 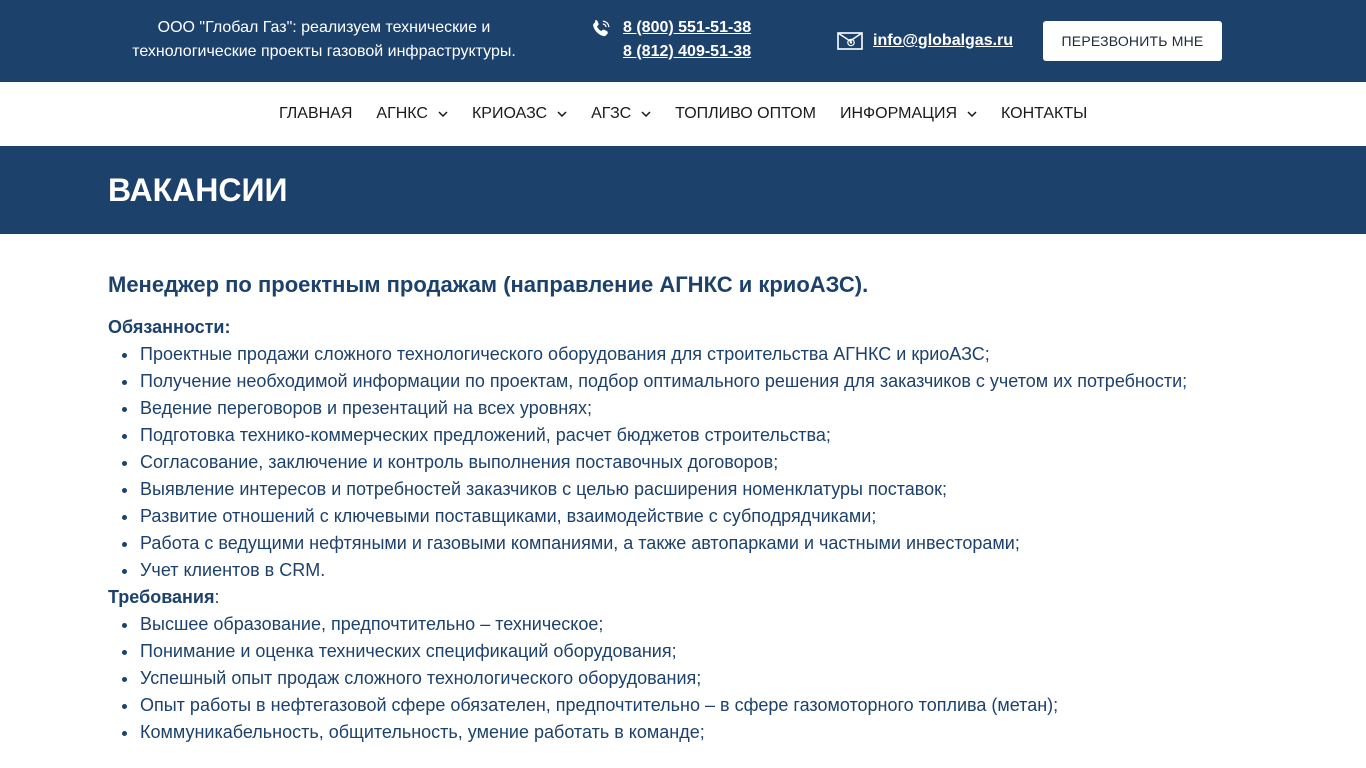 I want to click on nav-item-information: ИНФОРМАЦИЯ, so click(x=908, y=114).